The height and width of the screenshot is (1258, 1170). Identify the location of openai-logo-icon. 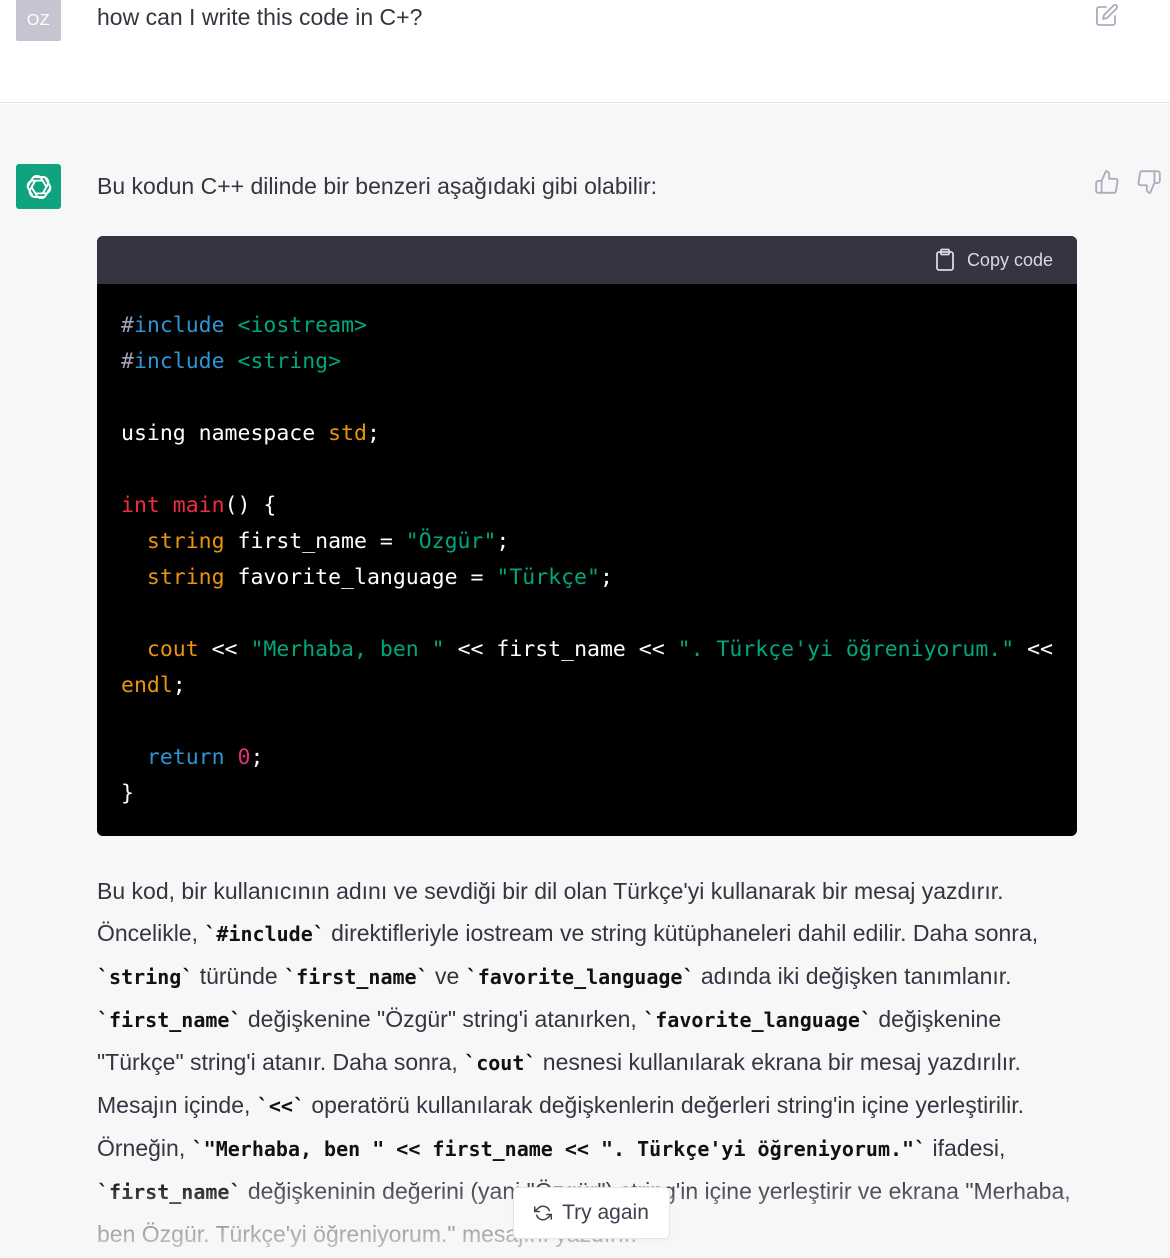
(38, 186).